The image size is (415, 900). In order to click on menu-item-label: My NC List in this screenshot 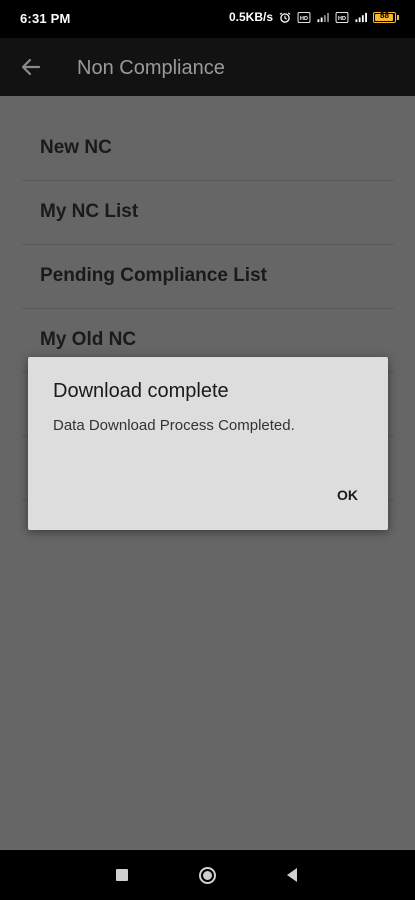, I will do `click(89, 211)`.